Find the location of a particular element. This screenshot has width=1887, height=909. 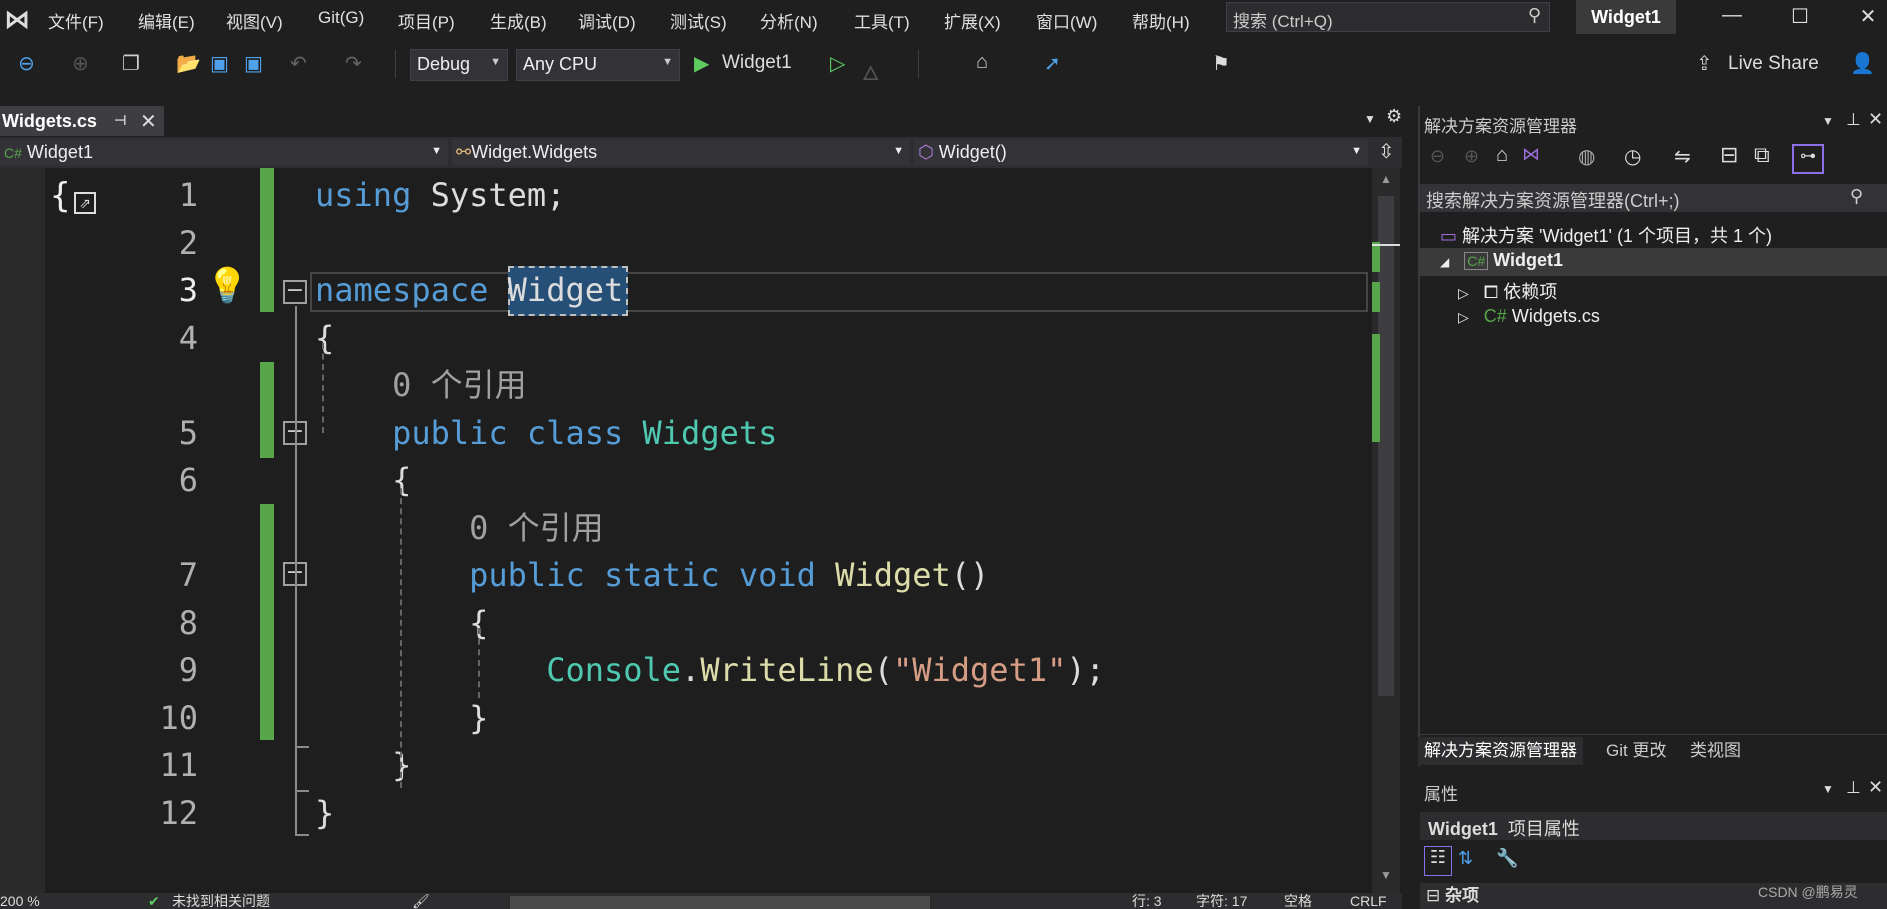

menu-item: 窗口(W) is located at coordinates (1066, 20).